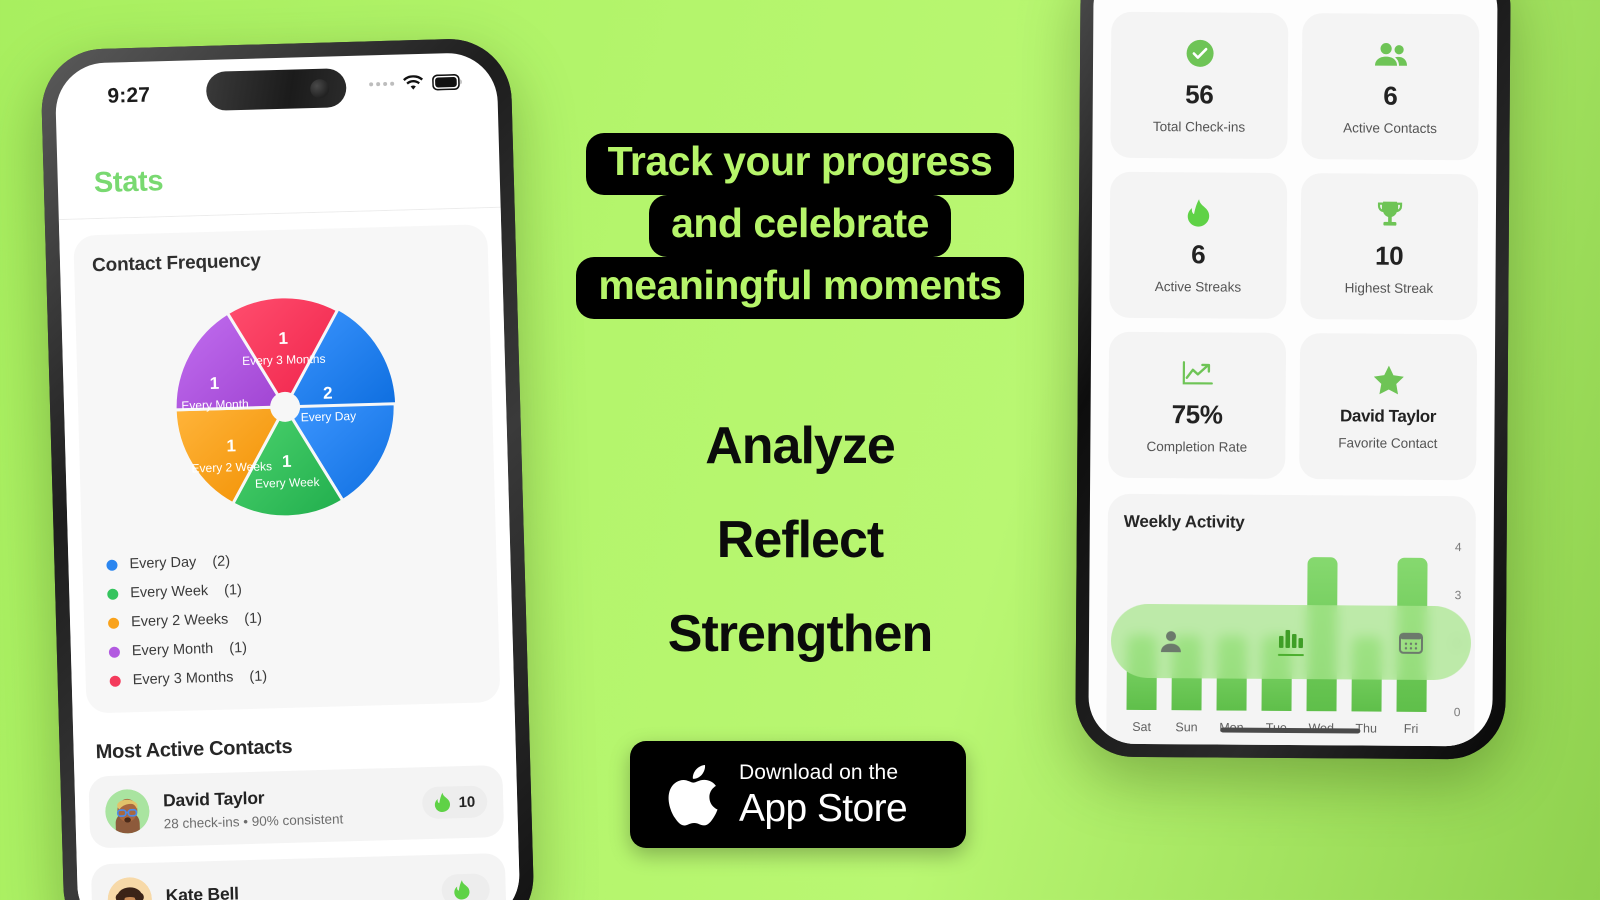 The image size is (1600, 900). I want to click on trend-up-icon, so click(1197, 373).